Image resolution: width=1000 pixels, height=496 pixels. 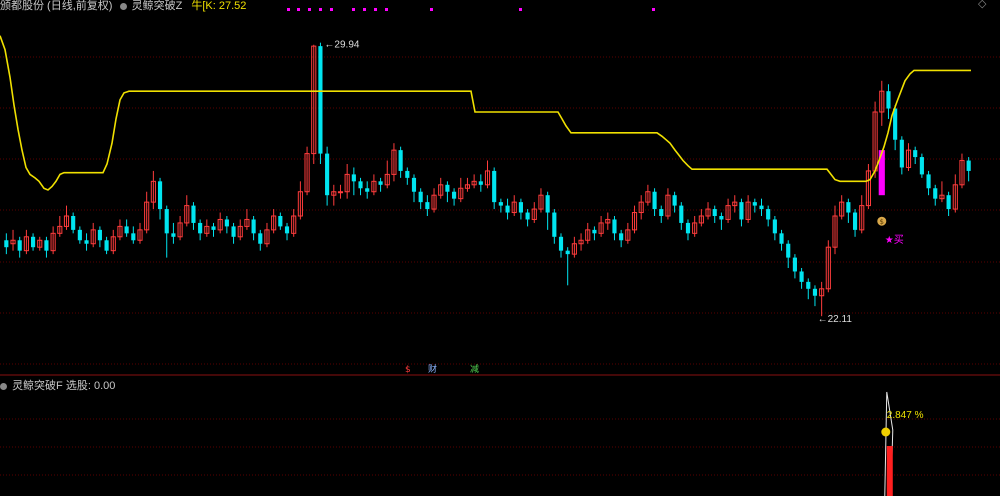 What do you see at coordinates (408, 370) in the screenshot?
I see `pattern-label: $` at bounding box center [408, 370].